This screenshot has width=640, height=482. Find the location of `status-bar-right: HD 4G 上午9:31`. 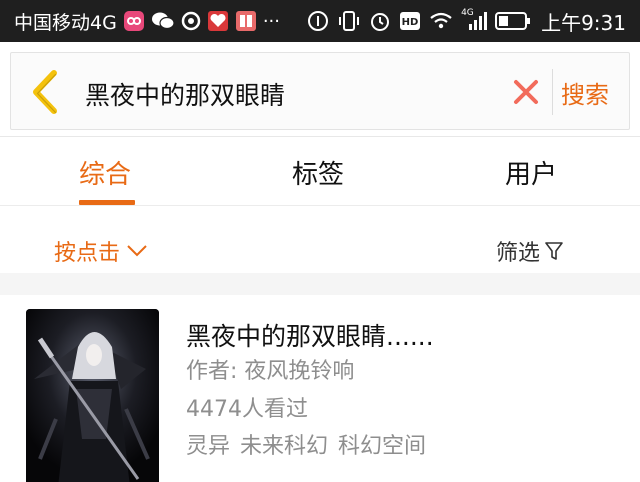

status-bar-right: HD 4G 上午9:31 is located at coordinates (466, 21).